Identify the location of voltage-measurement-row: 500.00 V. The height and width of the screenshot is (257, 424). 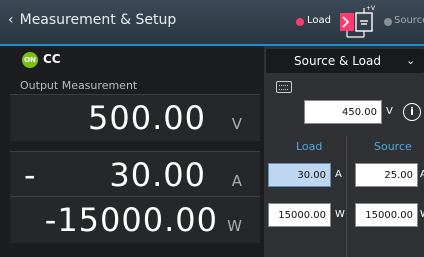
(135, 117).